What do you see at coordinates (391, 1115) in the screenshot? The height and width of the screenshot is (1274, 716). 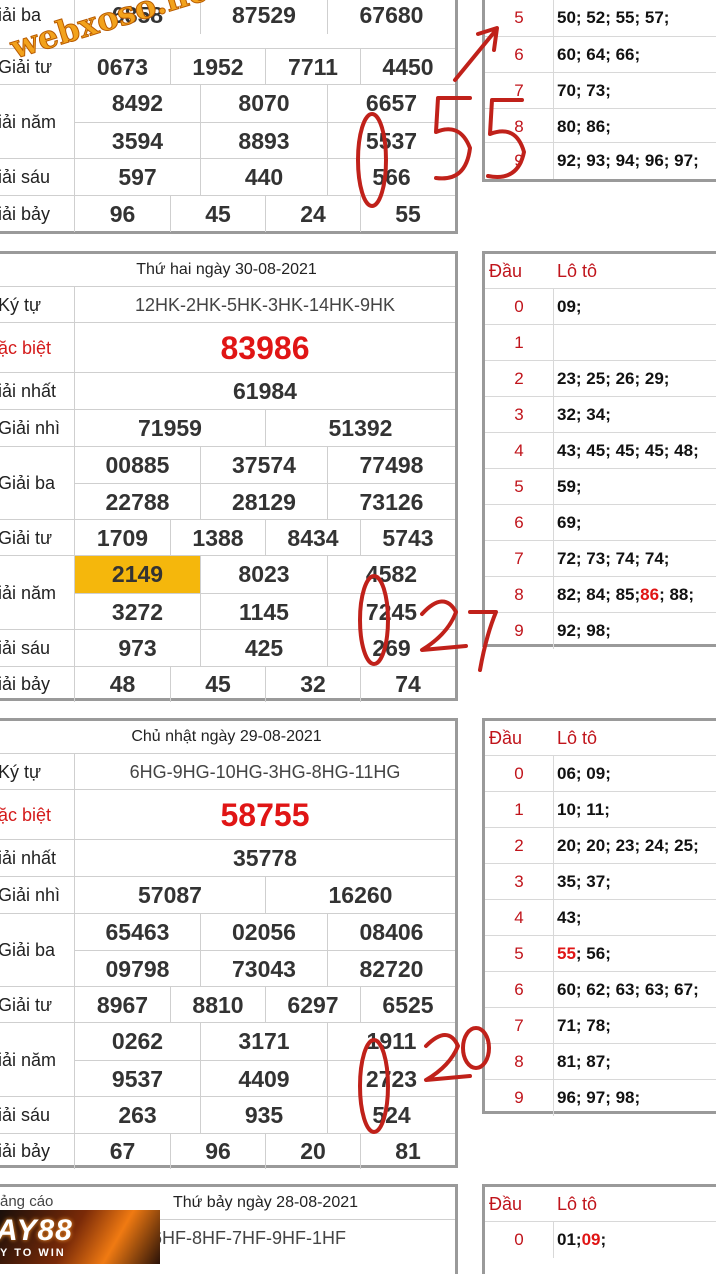 I see `prize-number: 524` at bounding box center [391, 1115].